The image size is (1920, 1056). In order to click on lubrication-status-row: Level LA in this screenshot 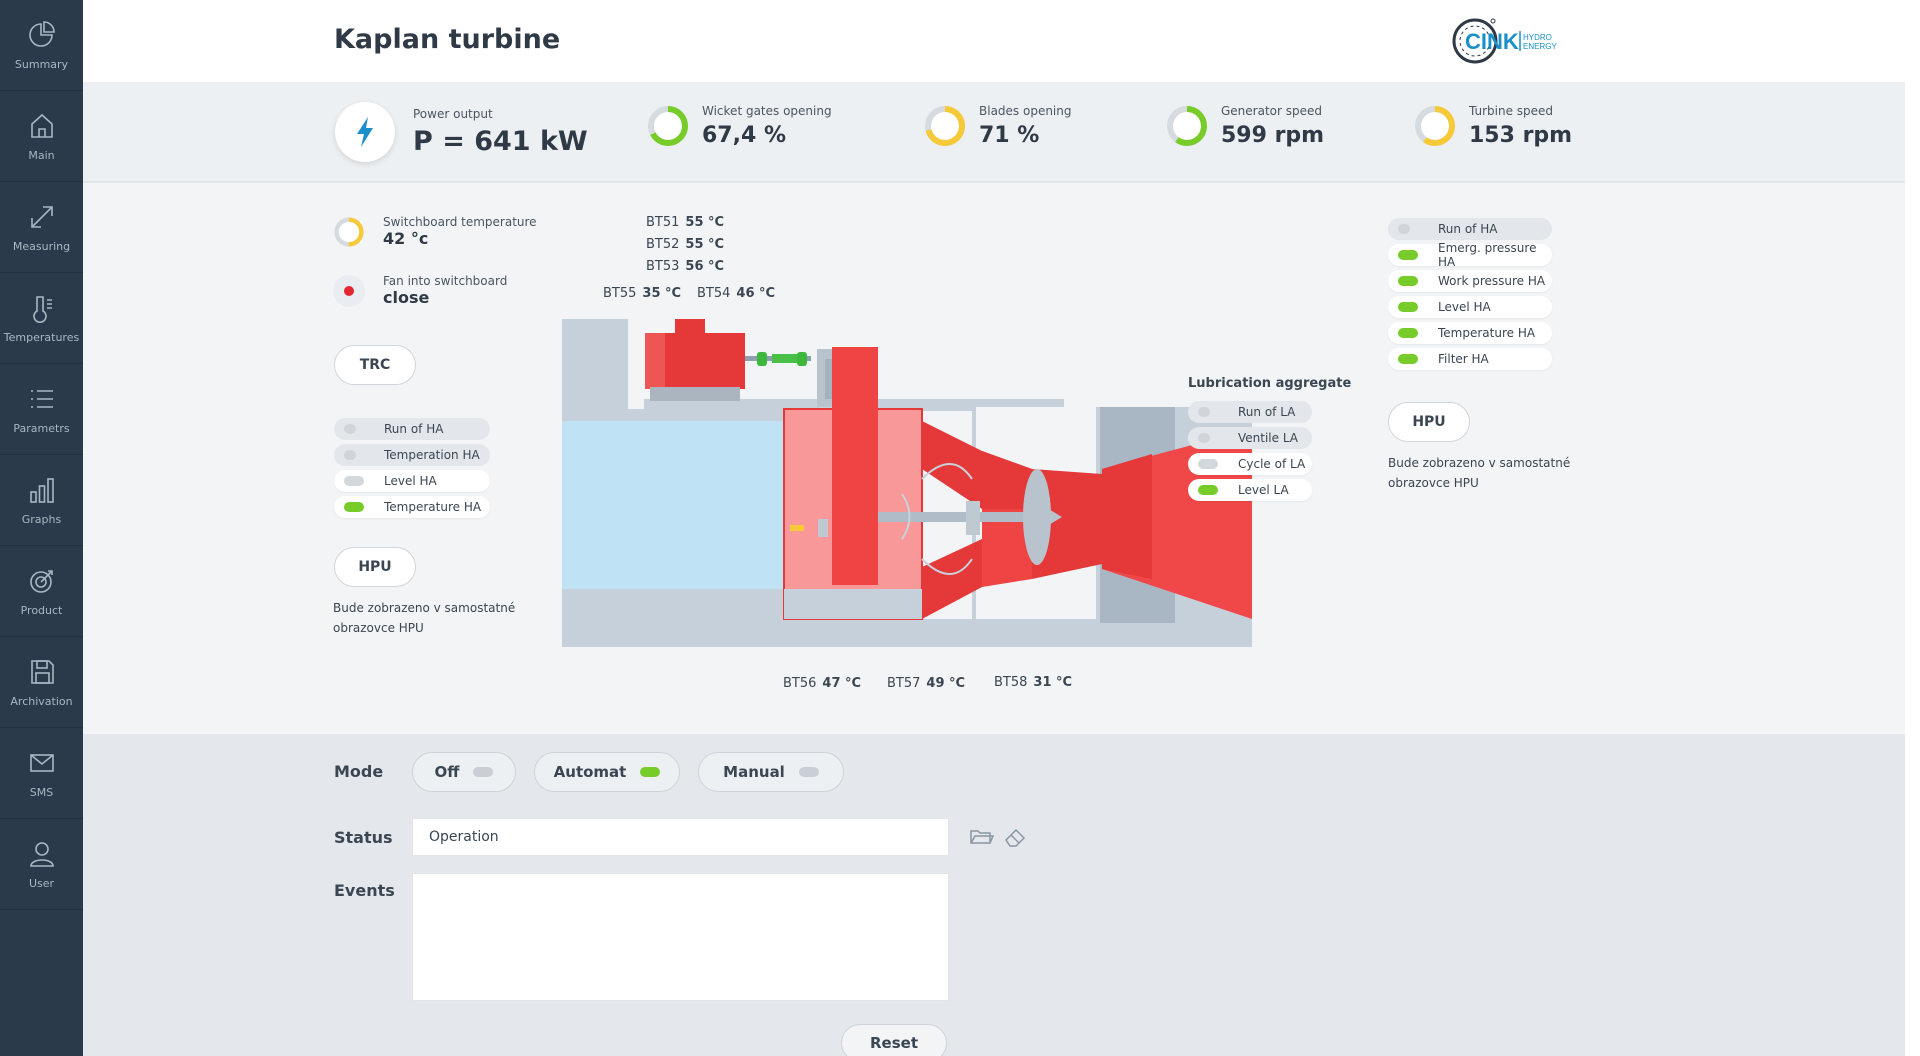, I will do `click(1250, 490)`.